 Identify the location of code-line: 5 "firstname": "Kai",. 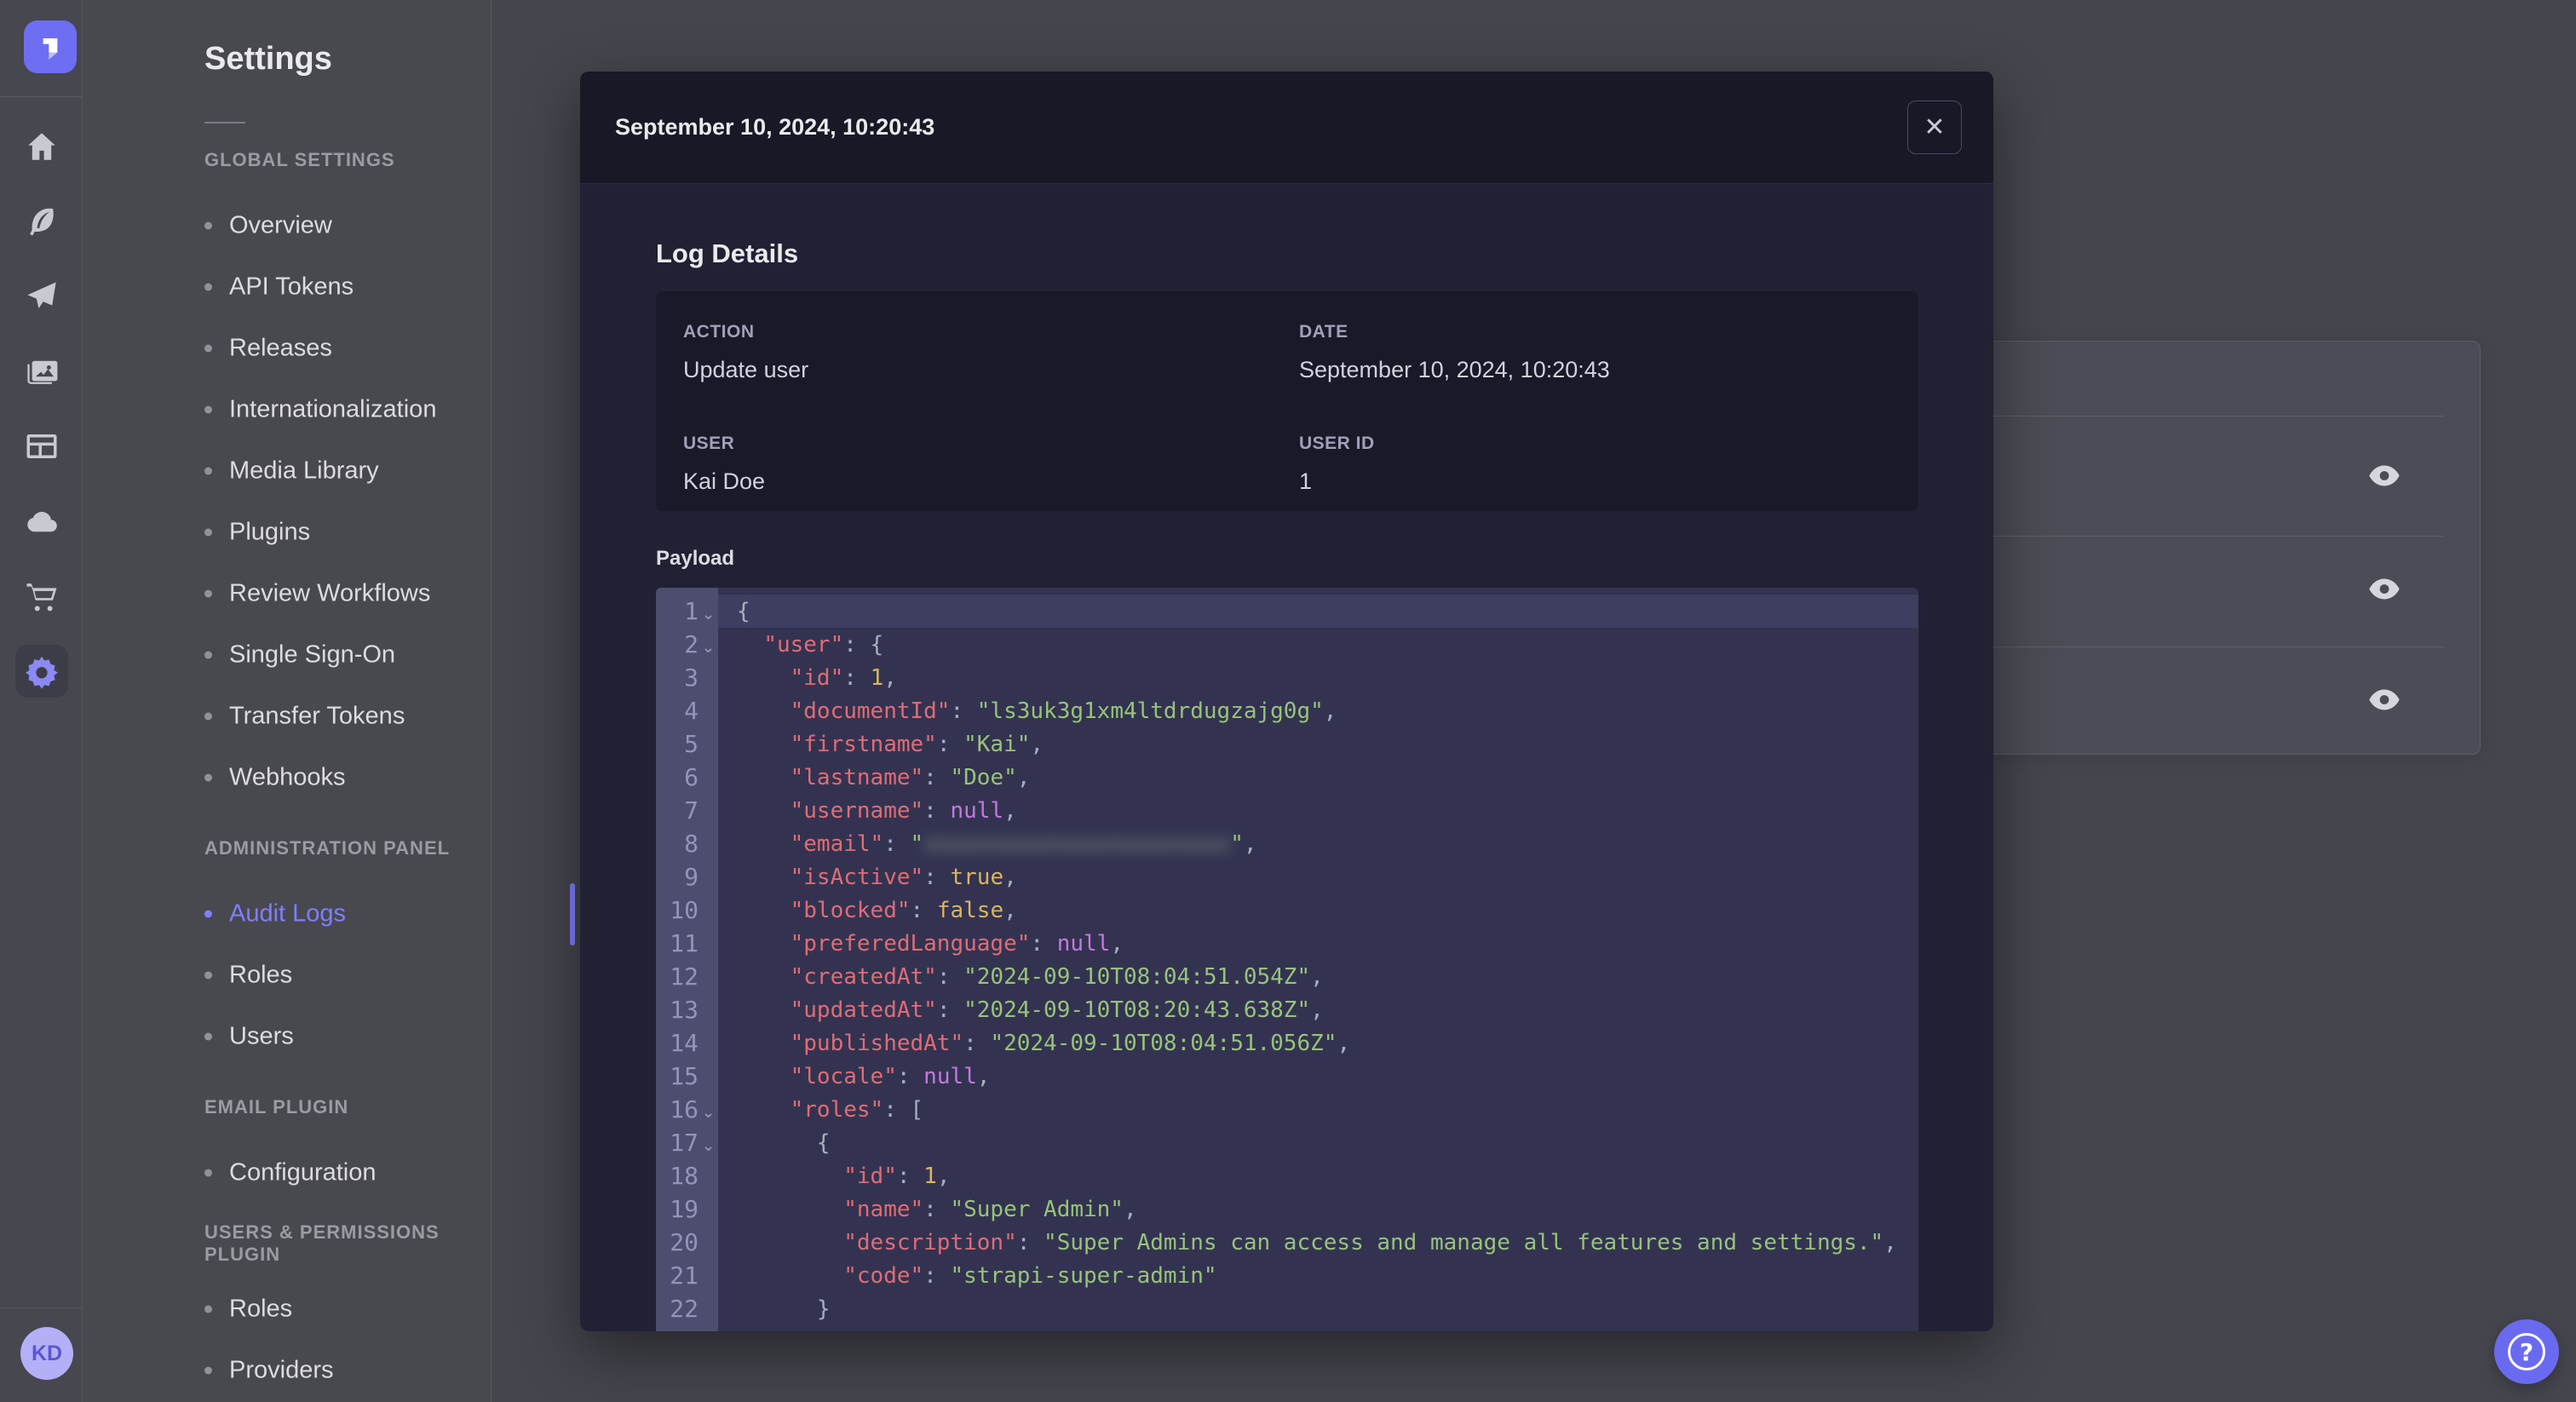
(1287, 744).